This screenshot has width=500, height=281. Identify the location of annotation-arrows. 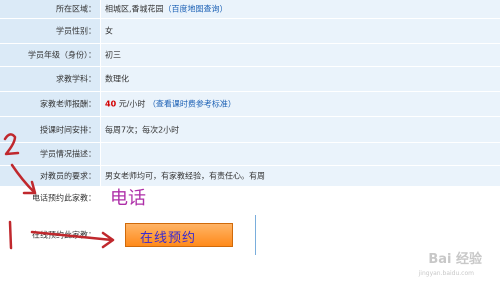
(59, 191).